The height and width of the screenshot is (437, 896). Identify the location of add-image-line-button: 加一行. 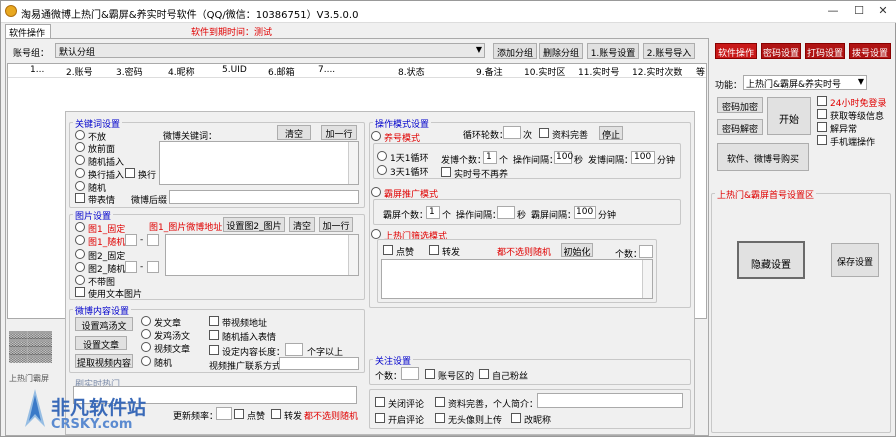
(336, 224).